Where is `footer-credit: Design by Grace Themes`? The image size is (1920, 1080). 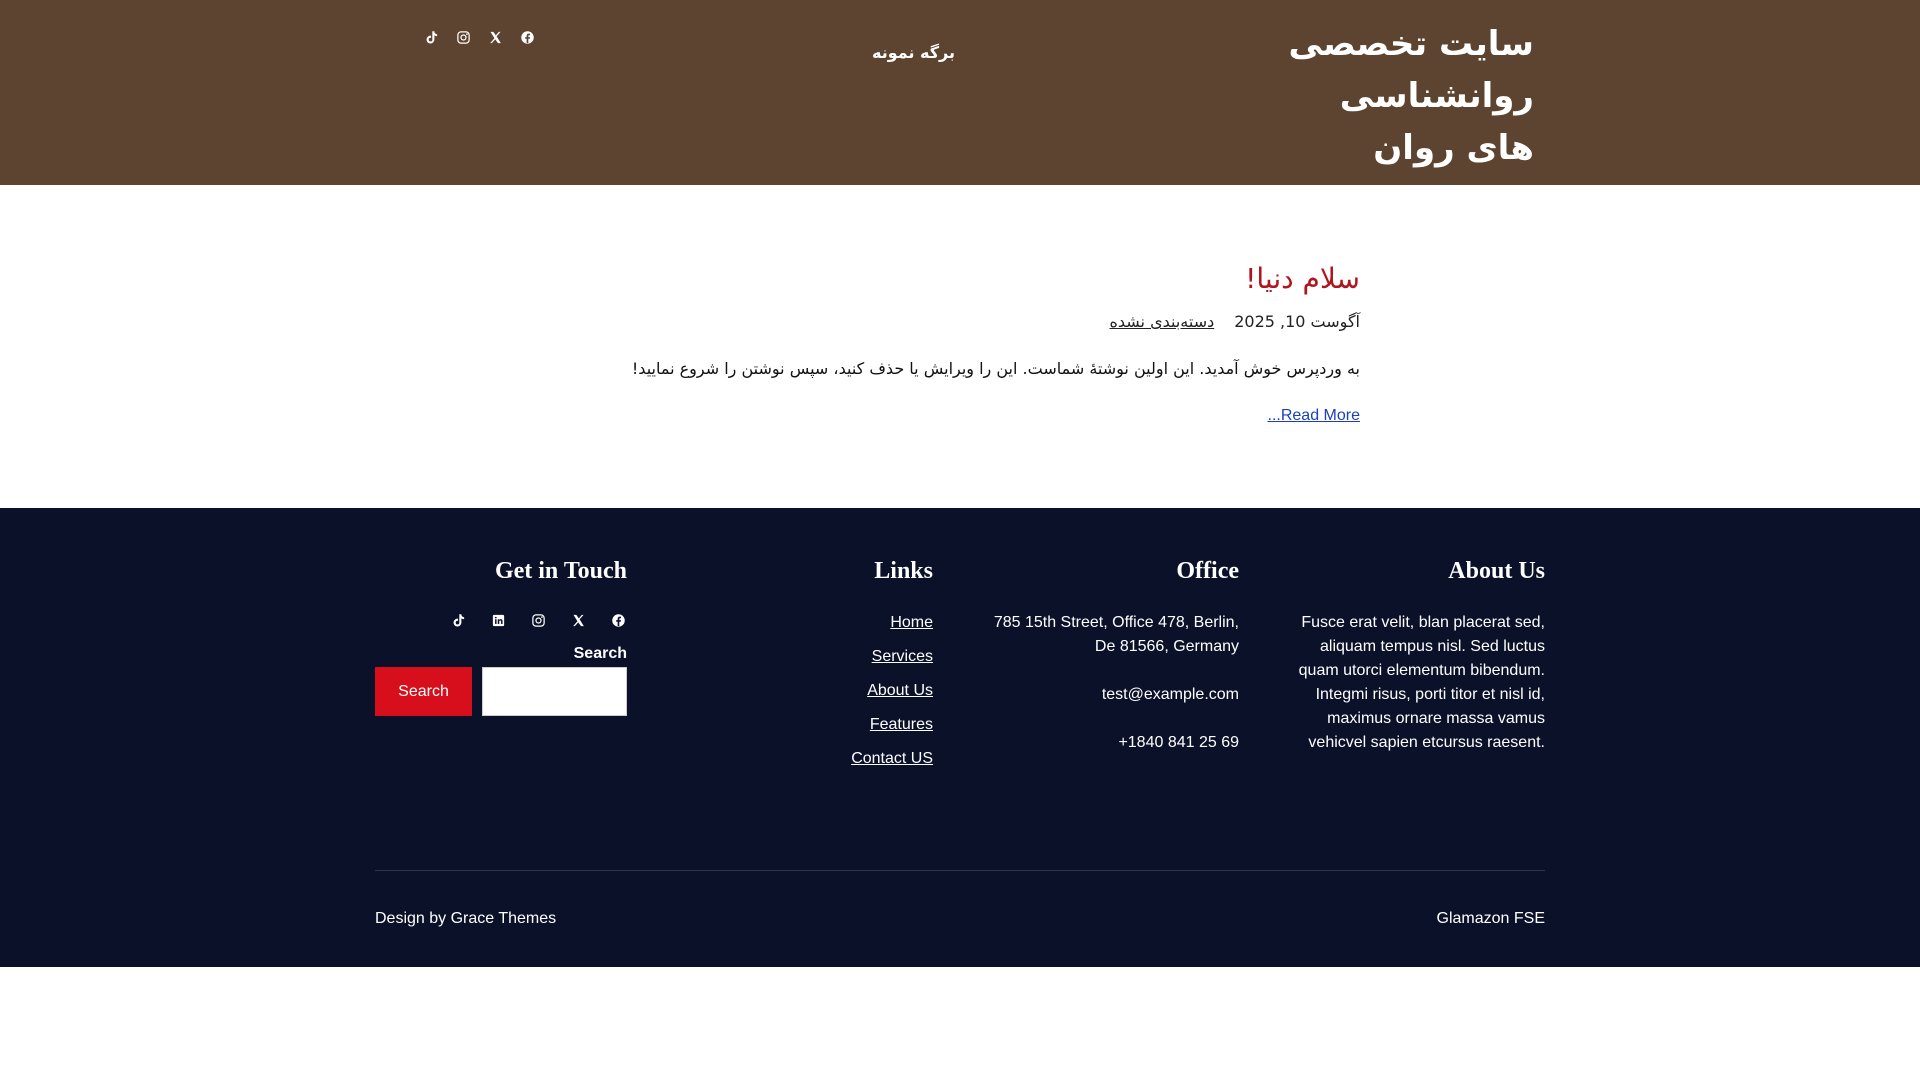 footer-credit: Design by Grace Themes is located at coordinates (466, 918).